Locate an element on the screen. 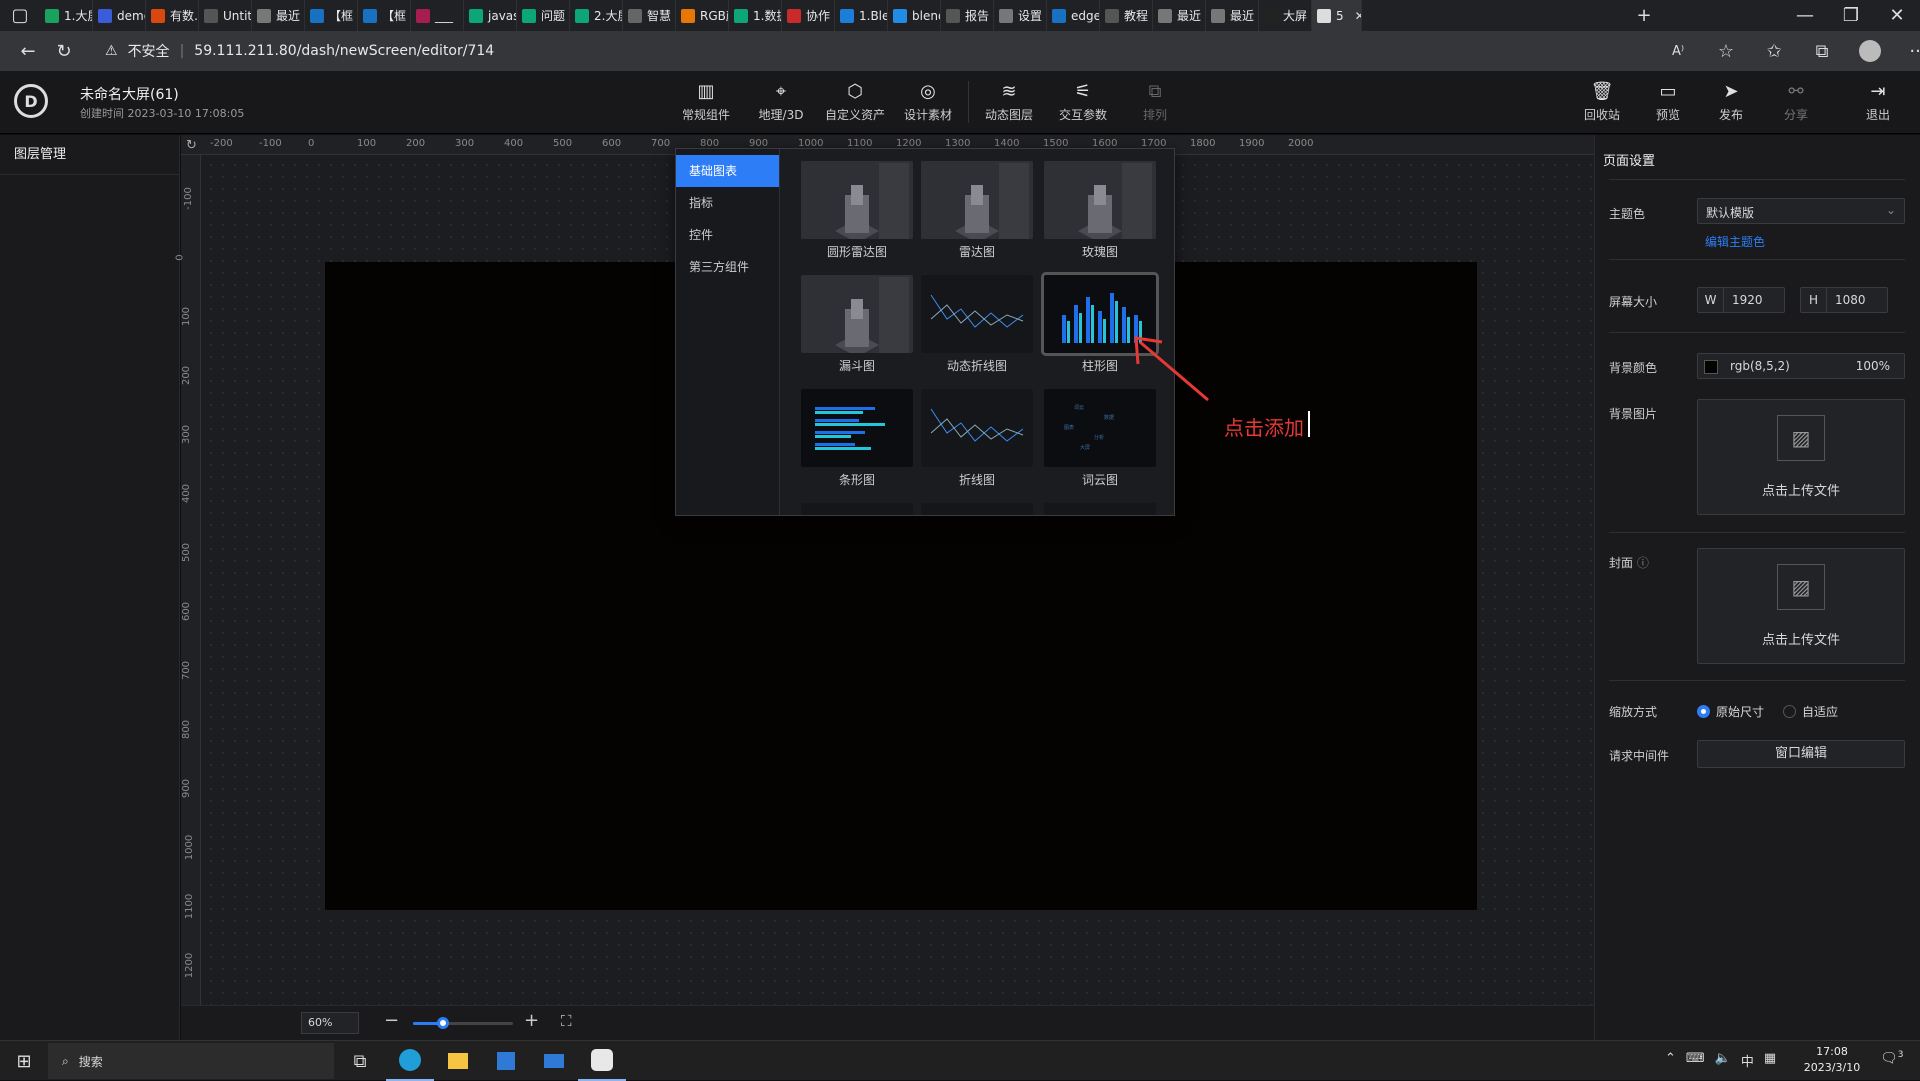 The width and height of the screenshot is (1920, 1081). profile-avatar is located at coordinates (1870, 51).